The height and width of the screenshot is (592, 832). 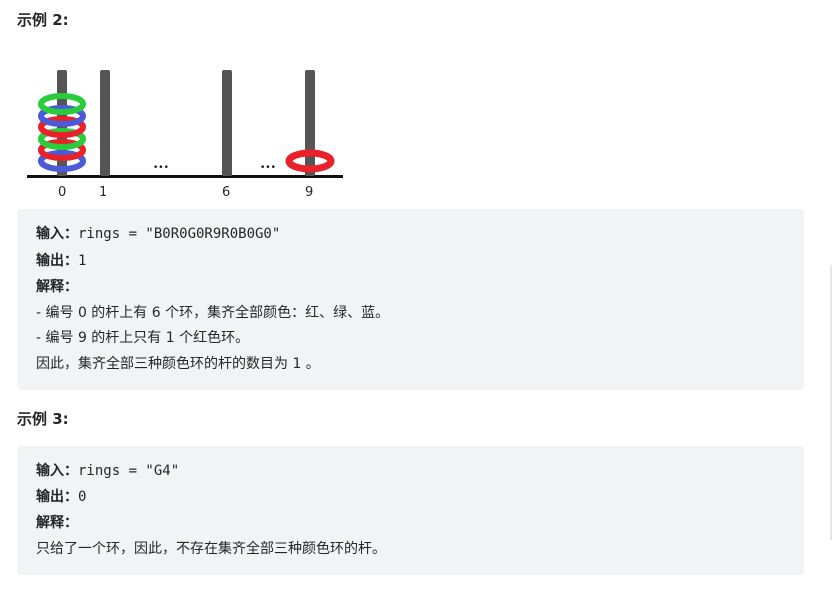 I want to click on output-value: 0, so click(x=82, y=497).